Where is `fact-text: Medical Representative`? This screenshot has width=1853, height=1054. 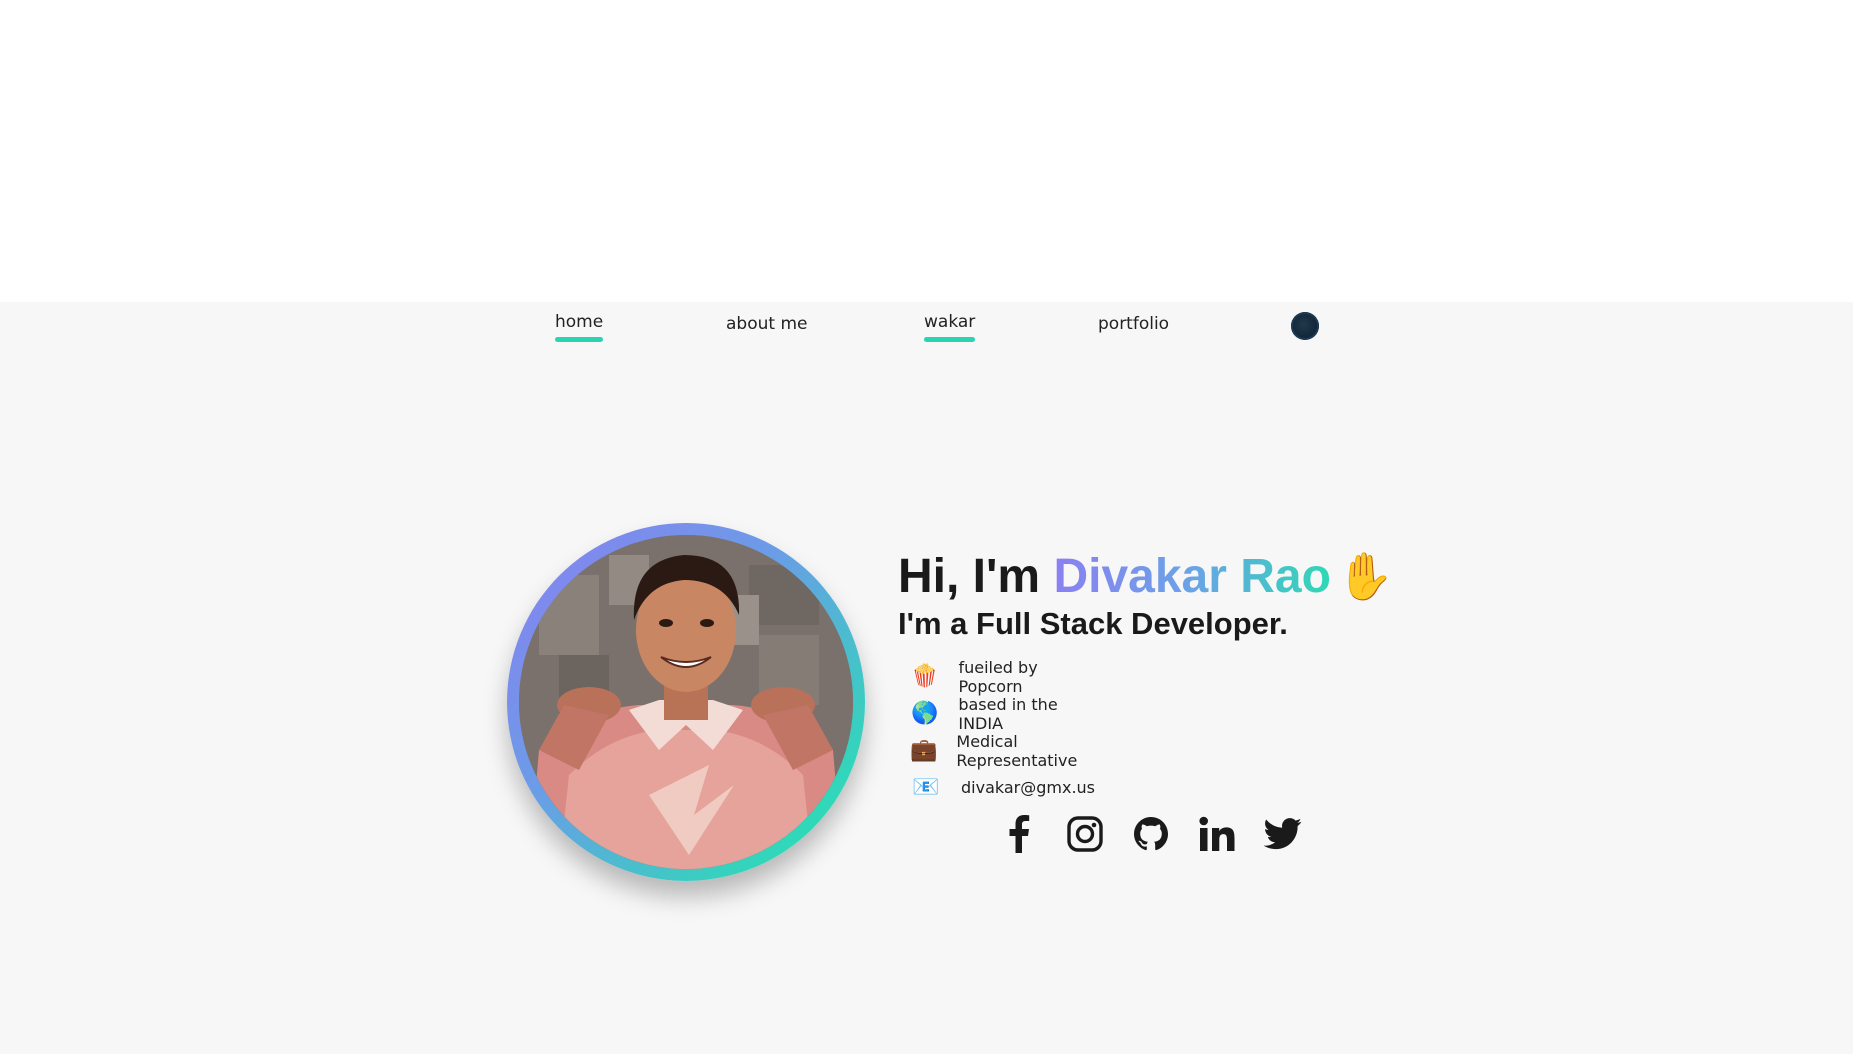
fact-text: Medical Representative is located at coordinates (1017, 750).